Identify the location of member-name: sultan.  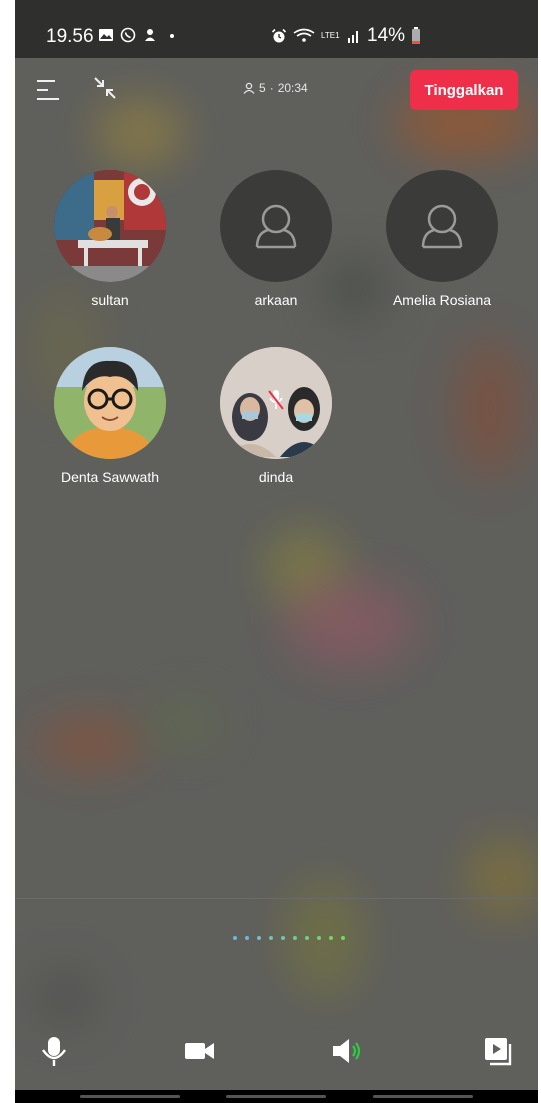
(110, 300).